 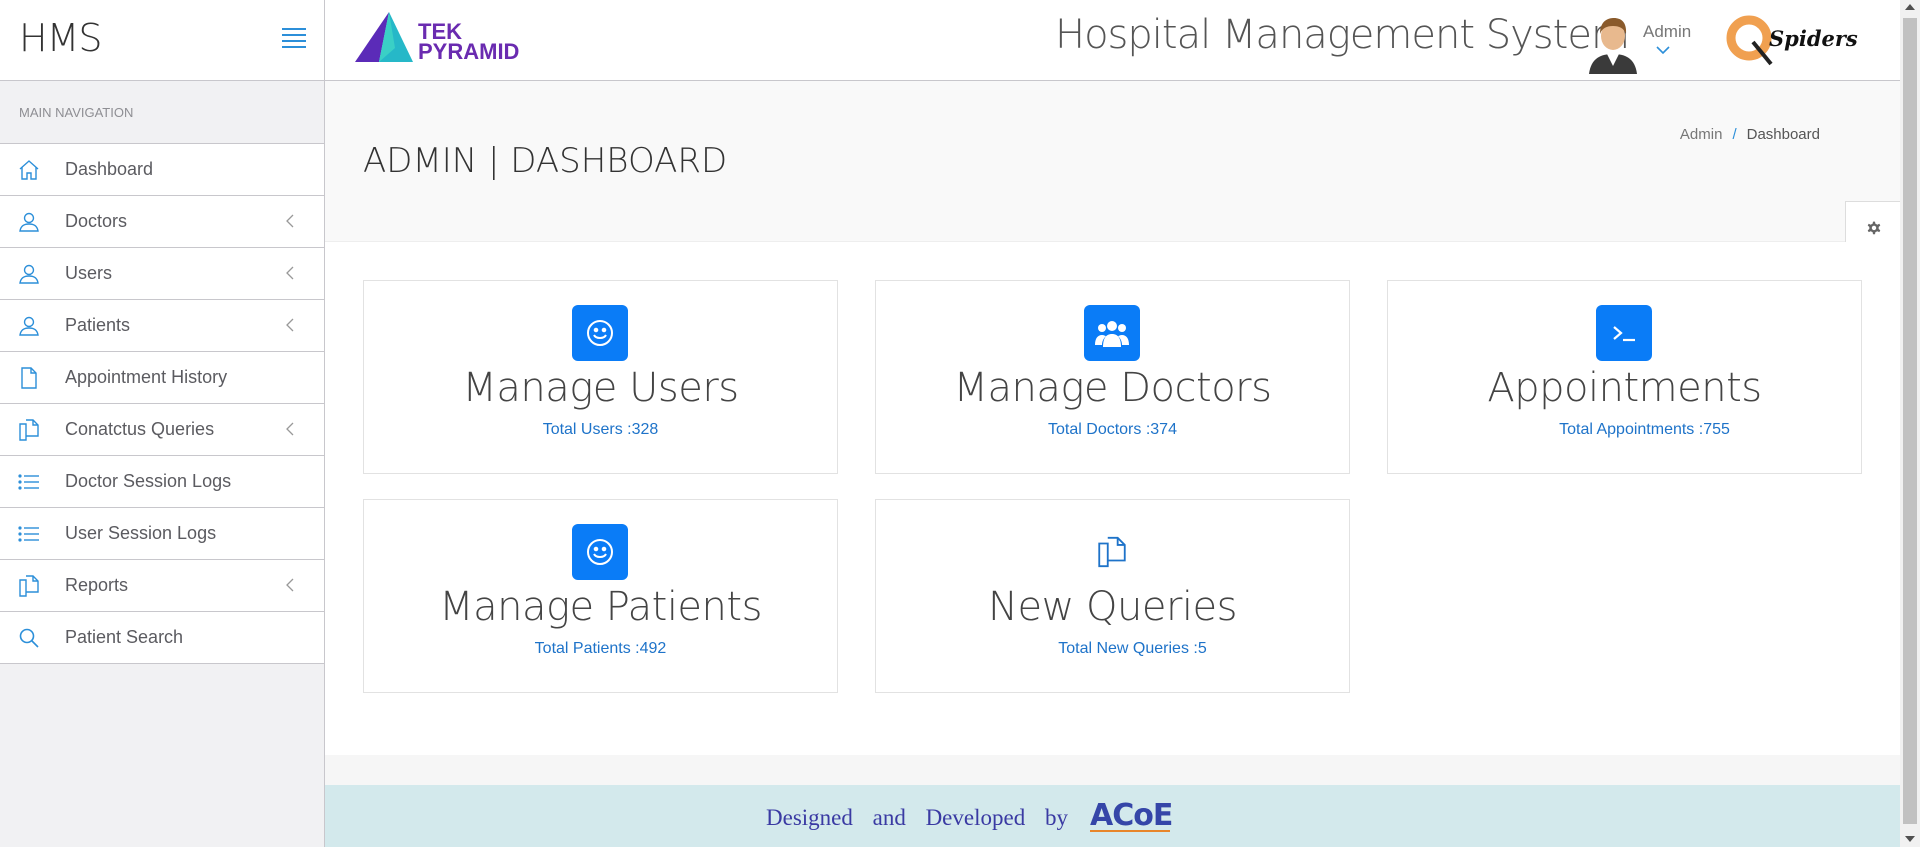 What do you see at coordinates (1624, 388) in the screenshot?
I see `panel-title: Appointments` at bounding box center [1624, 388].